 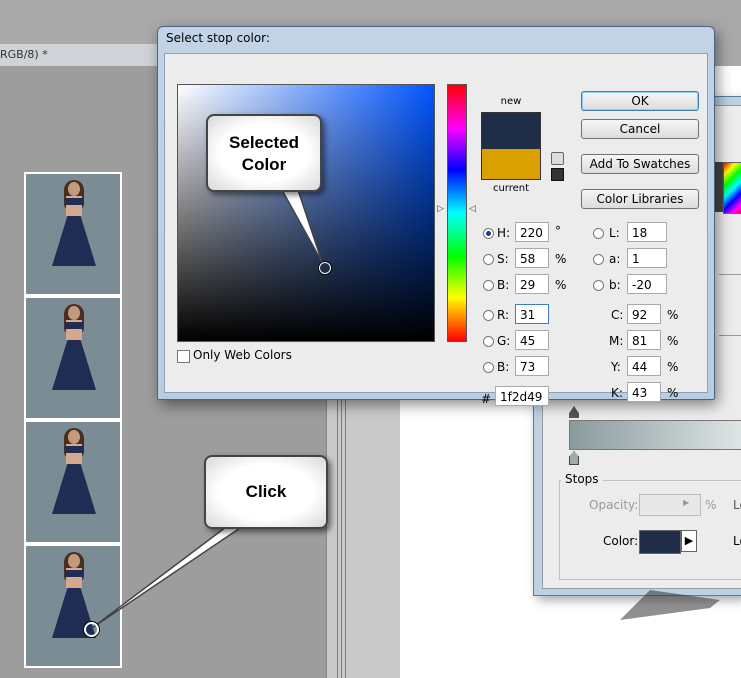 I want to click on click-callout: Click, so click(x=266, y=492).